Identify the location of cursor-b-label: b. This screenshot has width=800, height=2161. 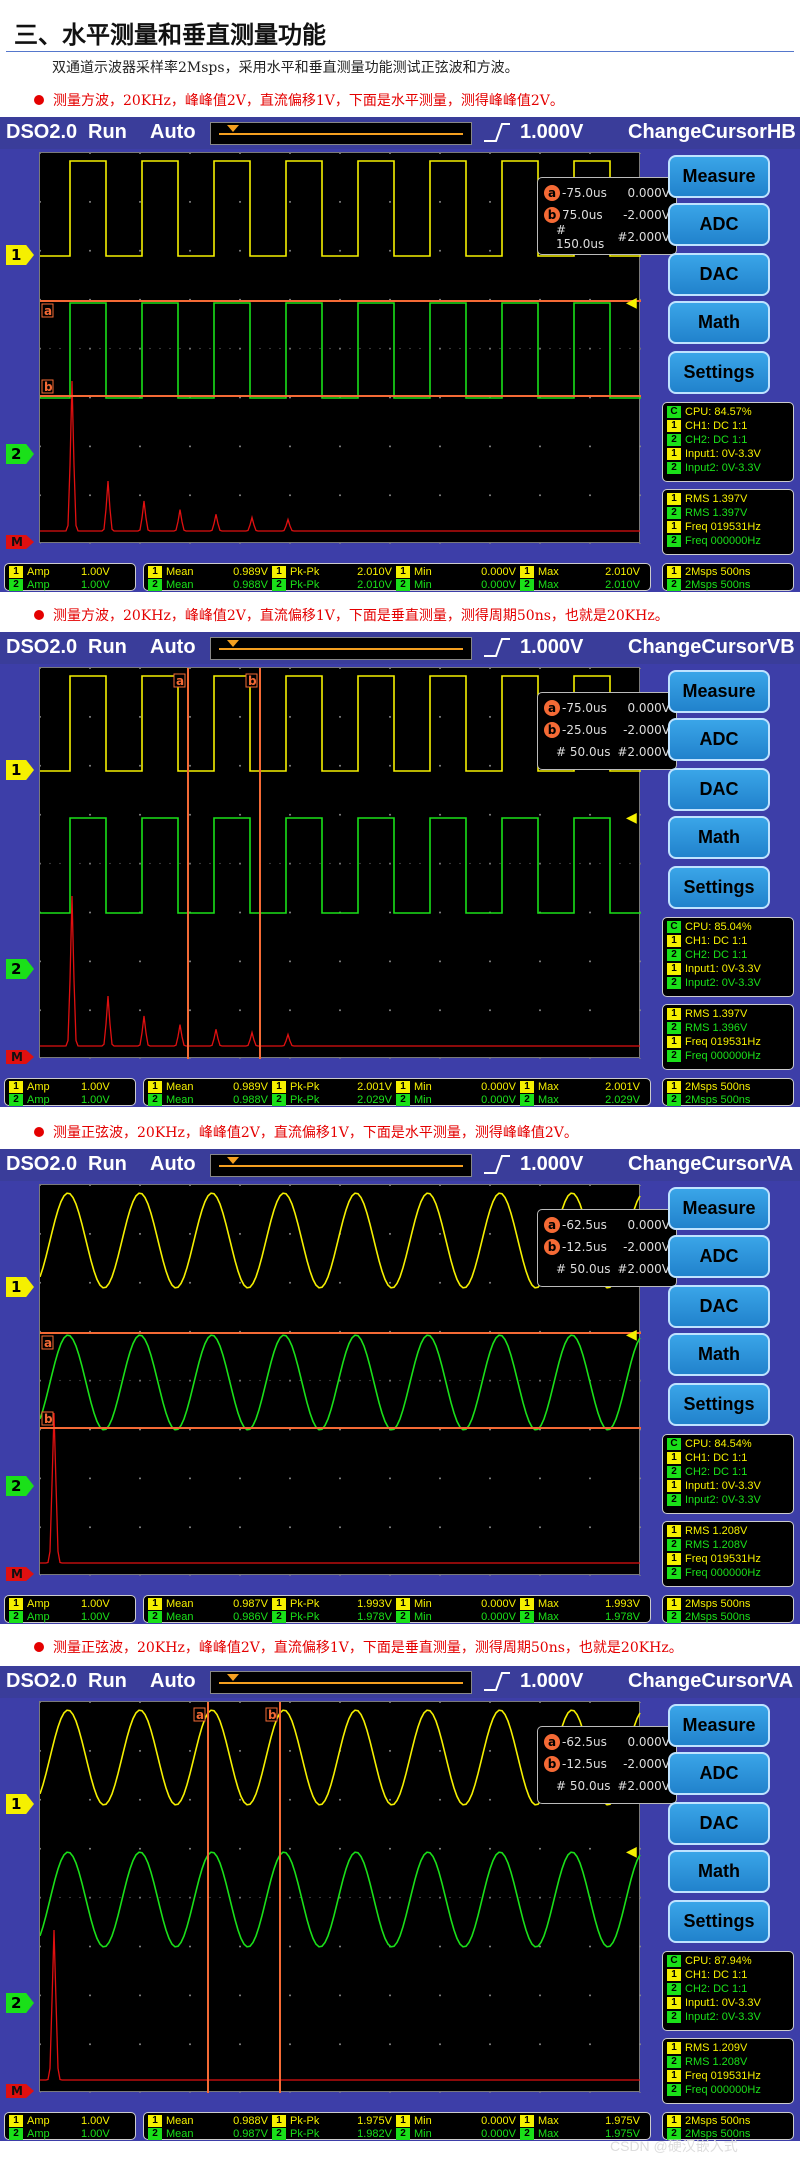
(47, 386).